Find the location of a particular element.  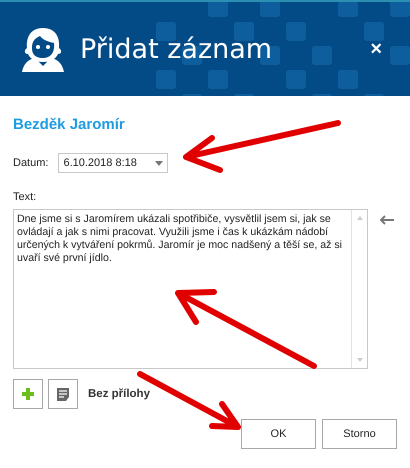

dropdown-caret-icon is located at coordinates (159, 163).